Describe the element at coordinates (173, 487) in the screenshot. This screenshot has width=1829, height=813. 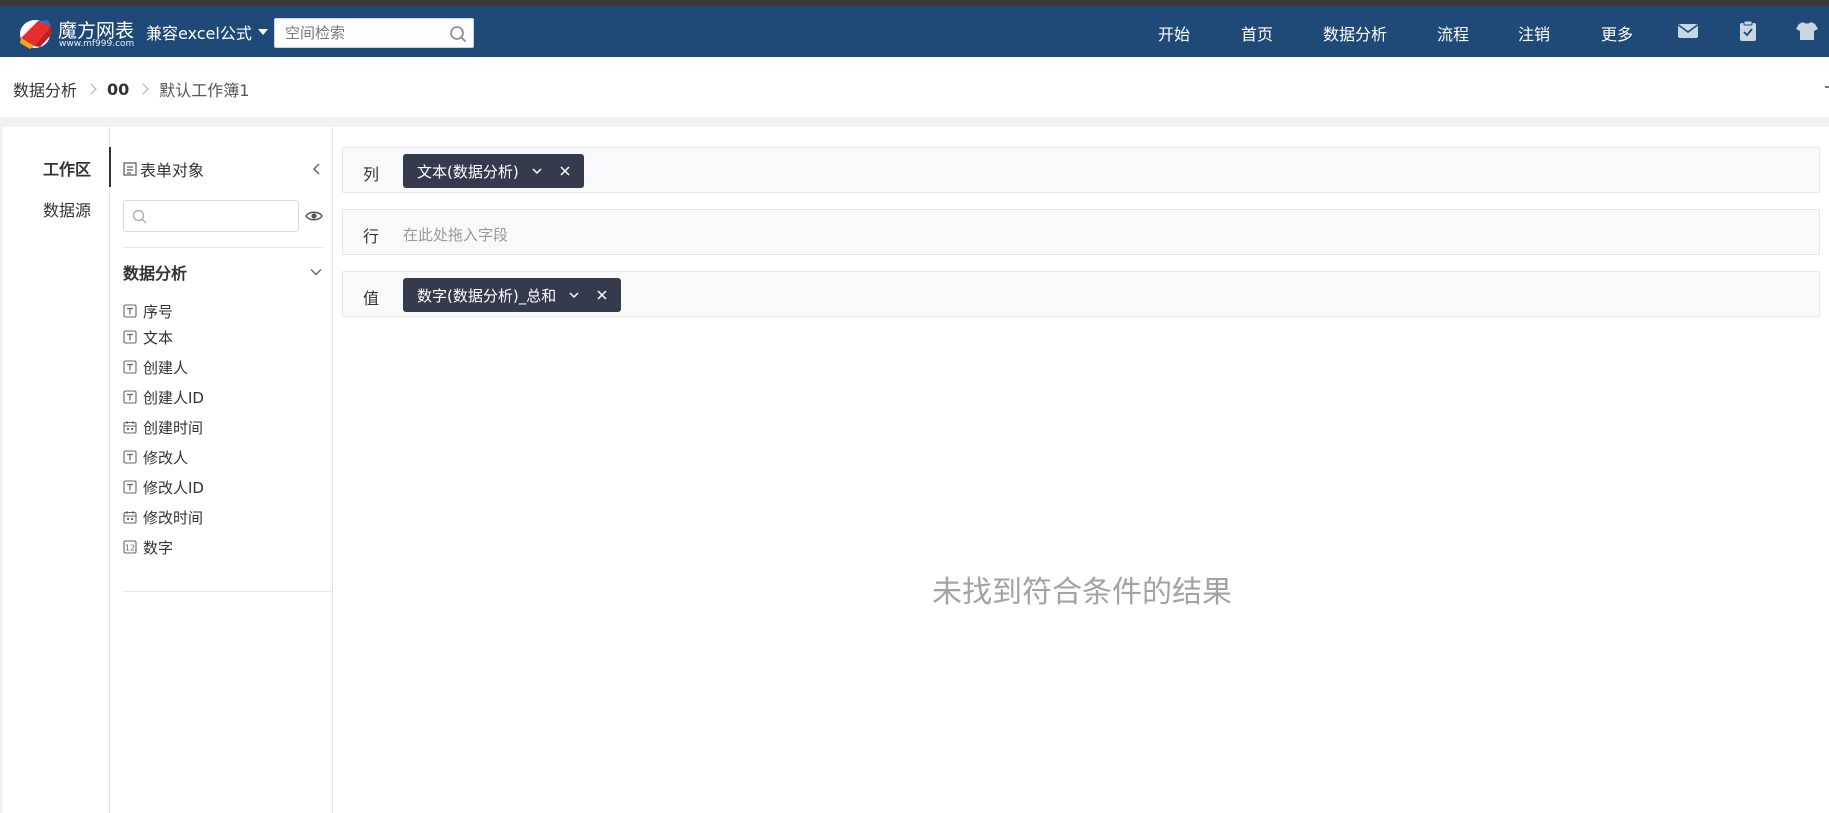
I see `field-label: 修改人ID` at that location.